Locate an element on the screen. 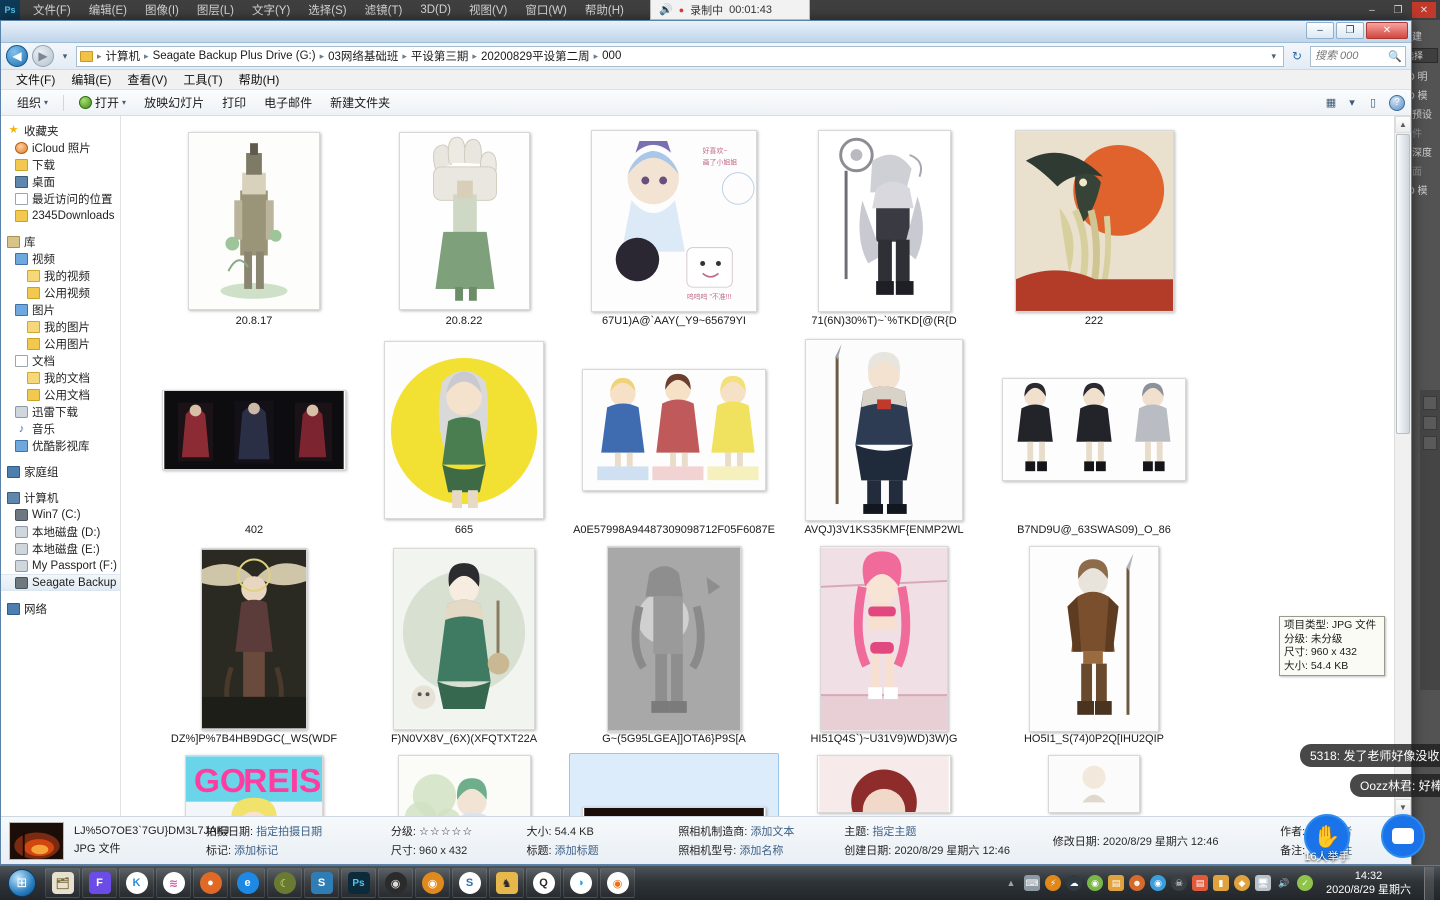  menu-file: 文件(F) is located at coordinates (35, 79).